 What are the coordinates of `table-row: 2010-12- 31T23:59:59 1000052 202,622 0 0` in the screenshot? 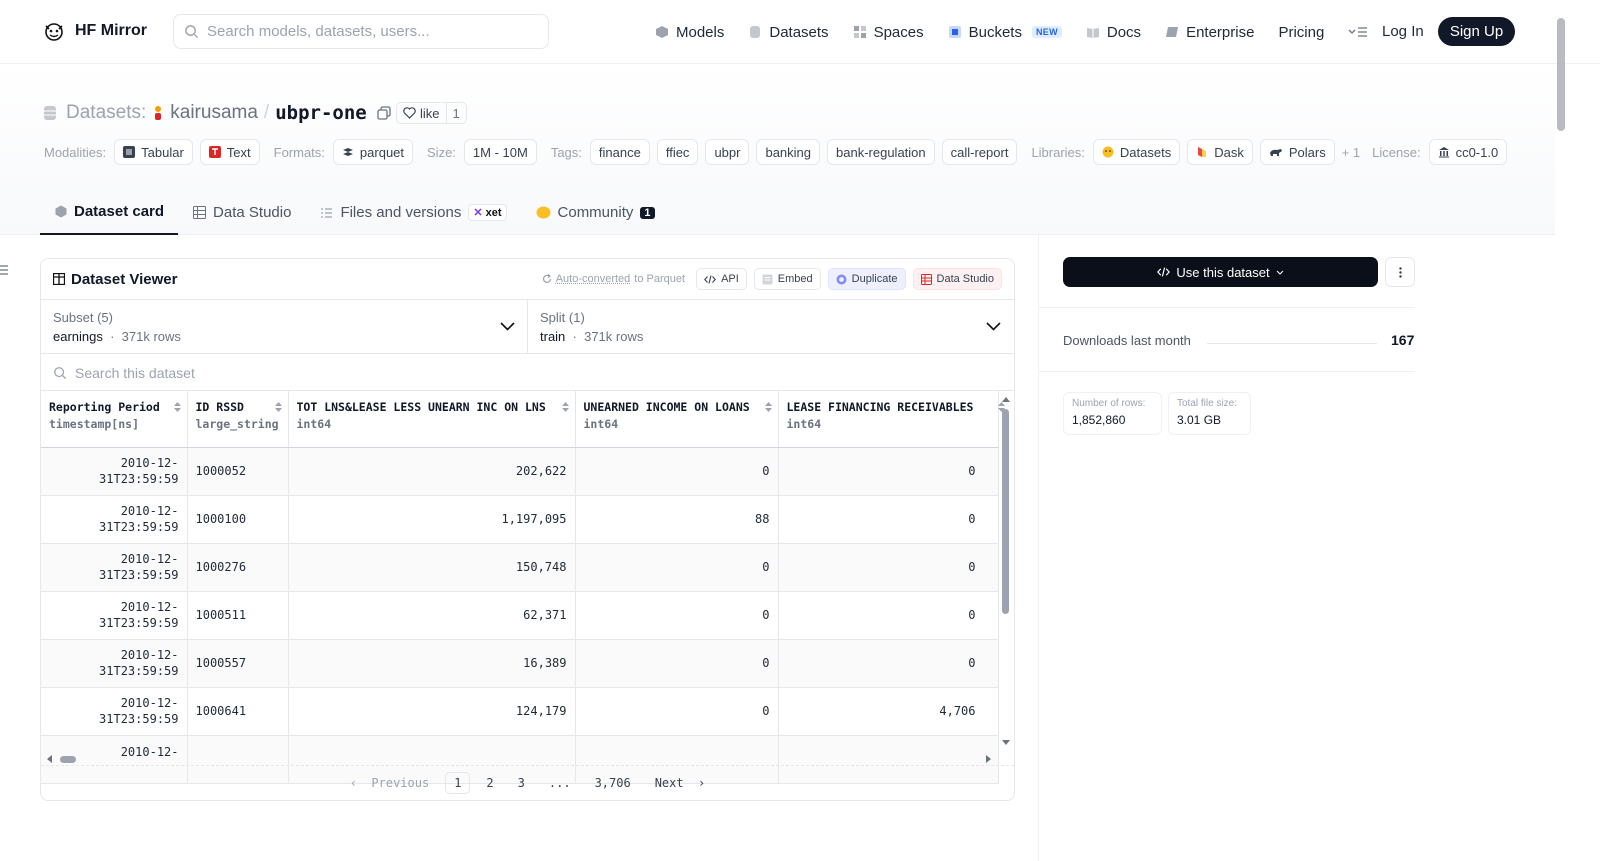 It's located at (520, 471).